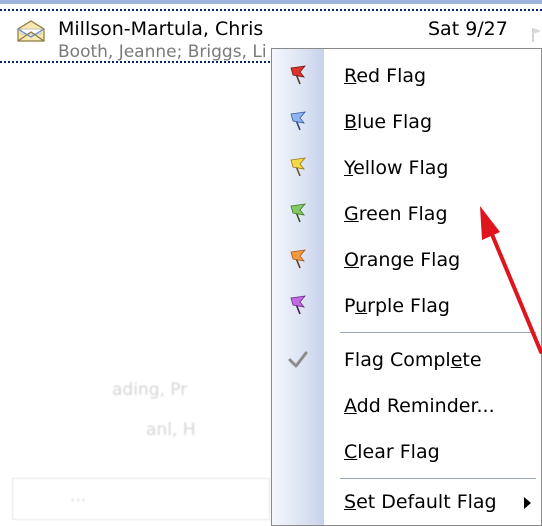  I want to click on menu-item-blue-flag: Blue Flag, so click(406, 122).